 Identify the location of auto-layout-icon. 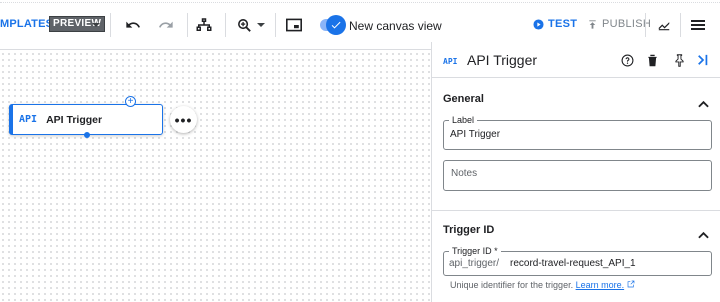
(204, 25).